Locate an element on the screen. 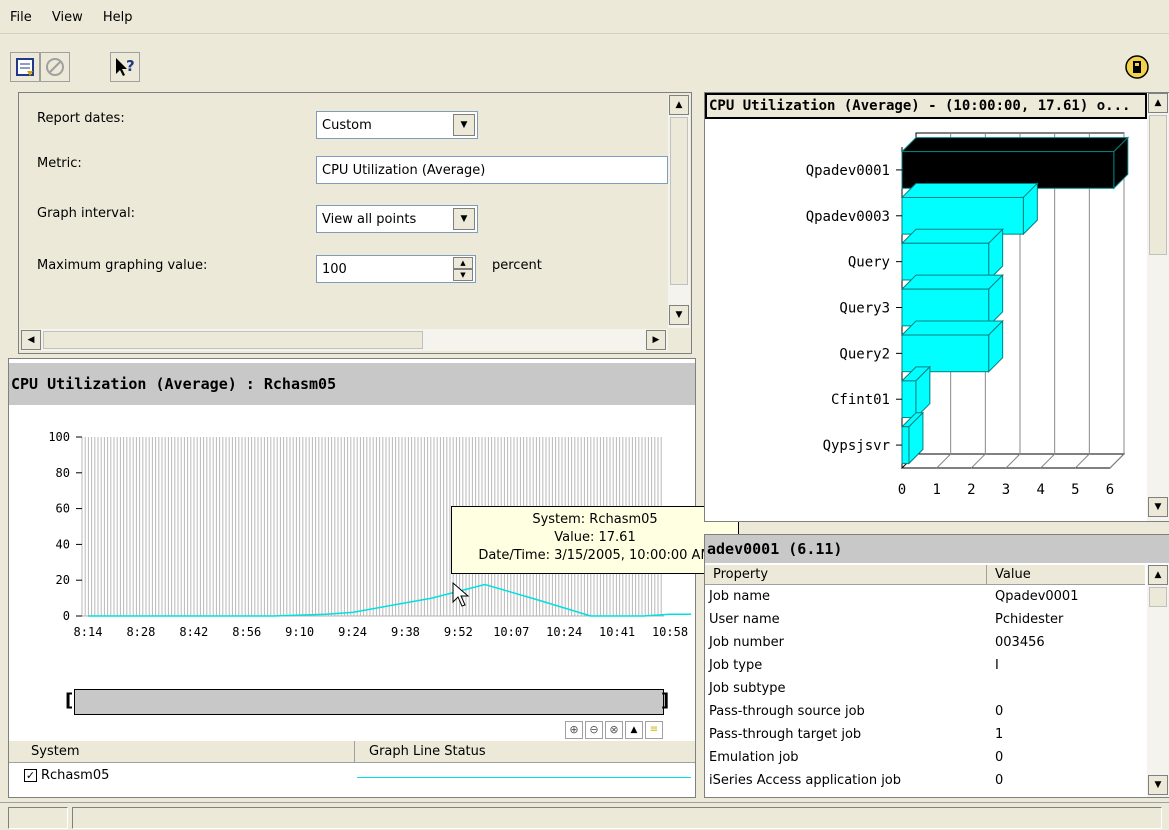  tooltip-system: System: Rchasm05 is located at coordinates (595, 519).